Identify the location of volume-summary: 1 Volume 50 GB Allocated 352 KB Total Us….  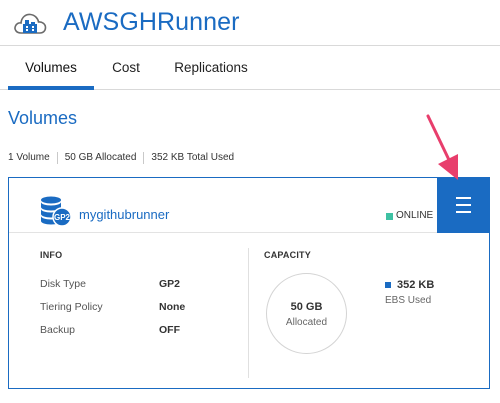
(124, 158).